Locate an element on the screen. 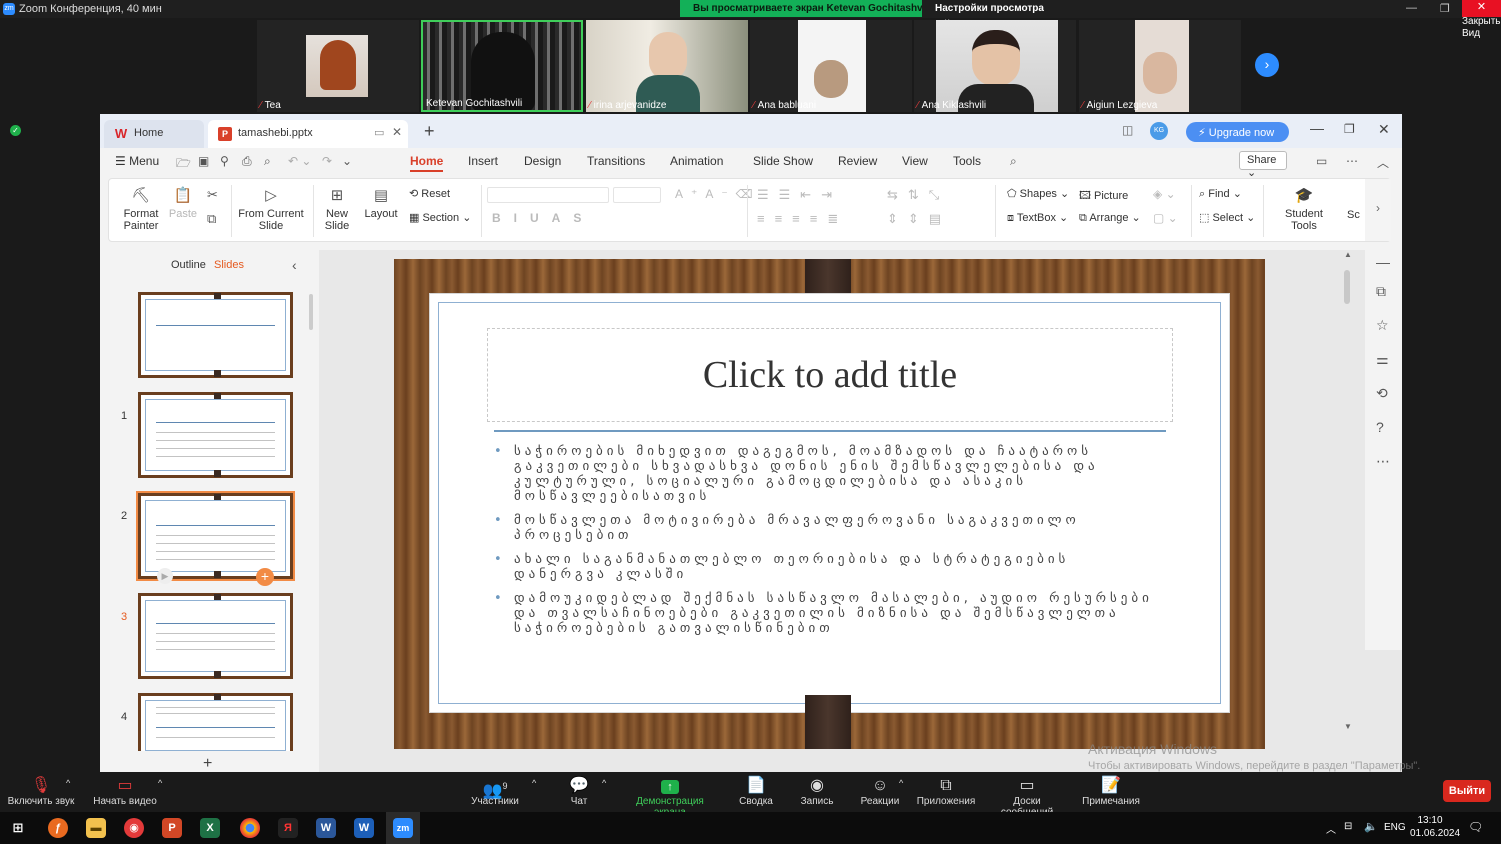 The width and height of the screenshot is (1501, 844). tab-transitions: Transitions is located at coordinates (616, 161).